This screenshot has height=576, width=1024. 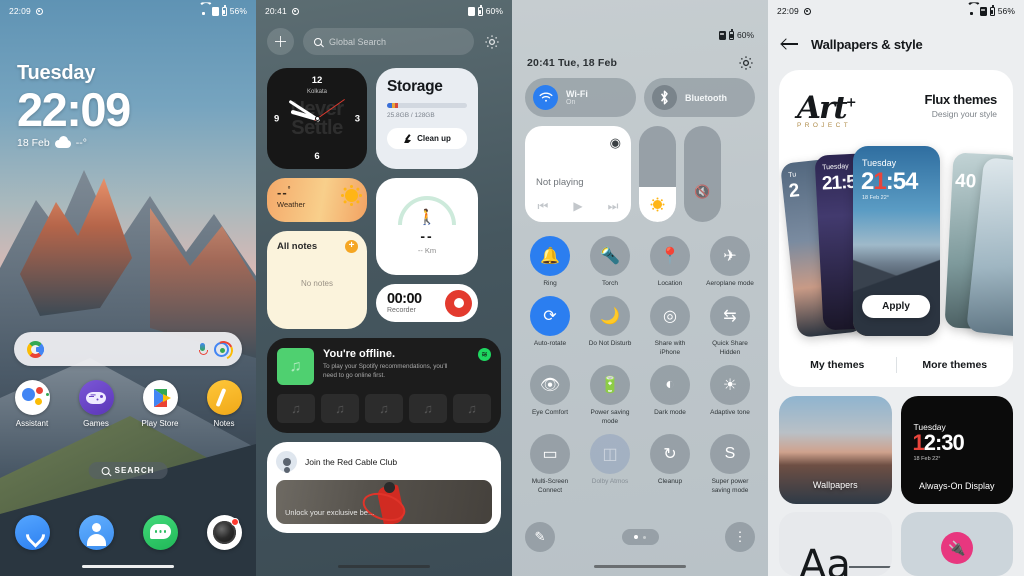 I want to click on qs-toggle-quick-share: ⇆ Quick Share Hidden, so click(x=730, y=324).